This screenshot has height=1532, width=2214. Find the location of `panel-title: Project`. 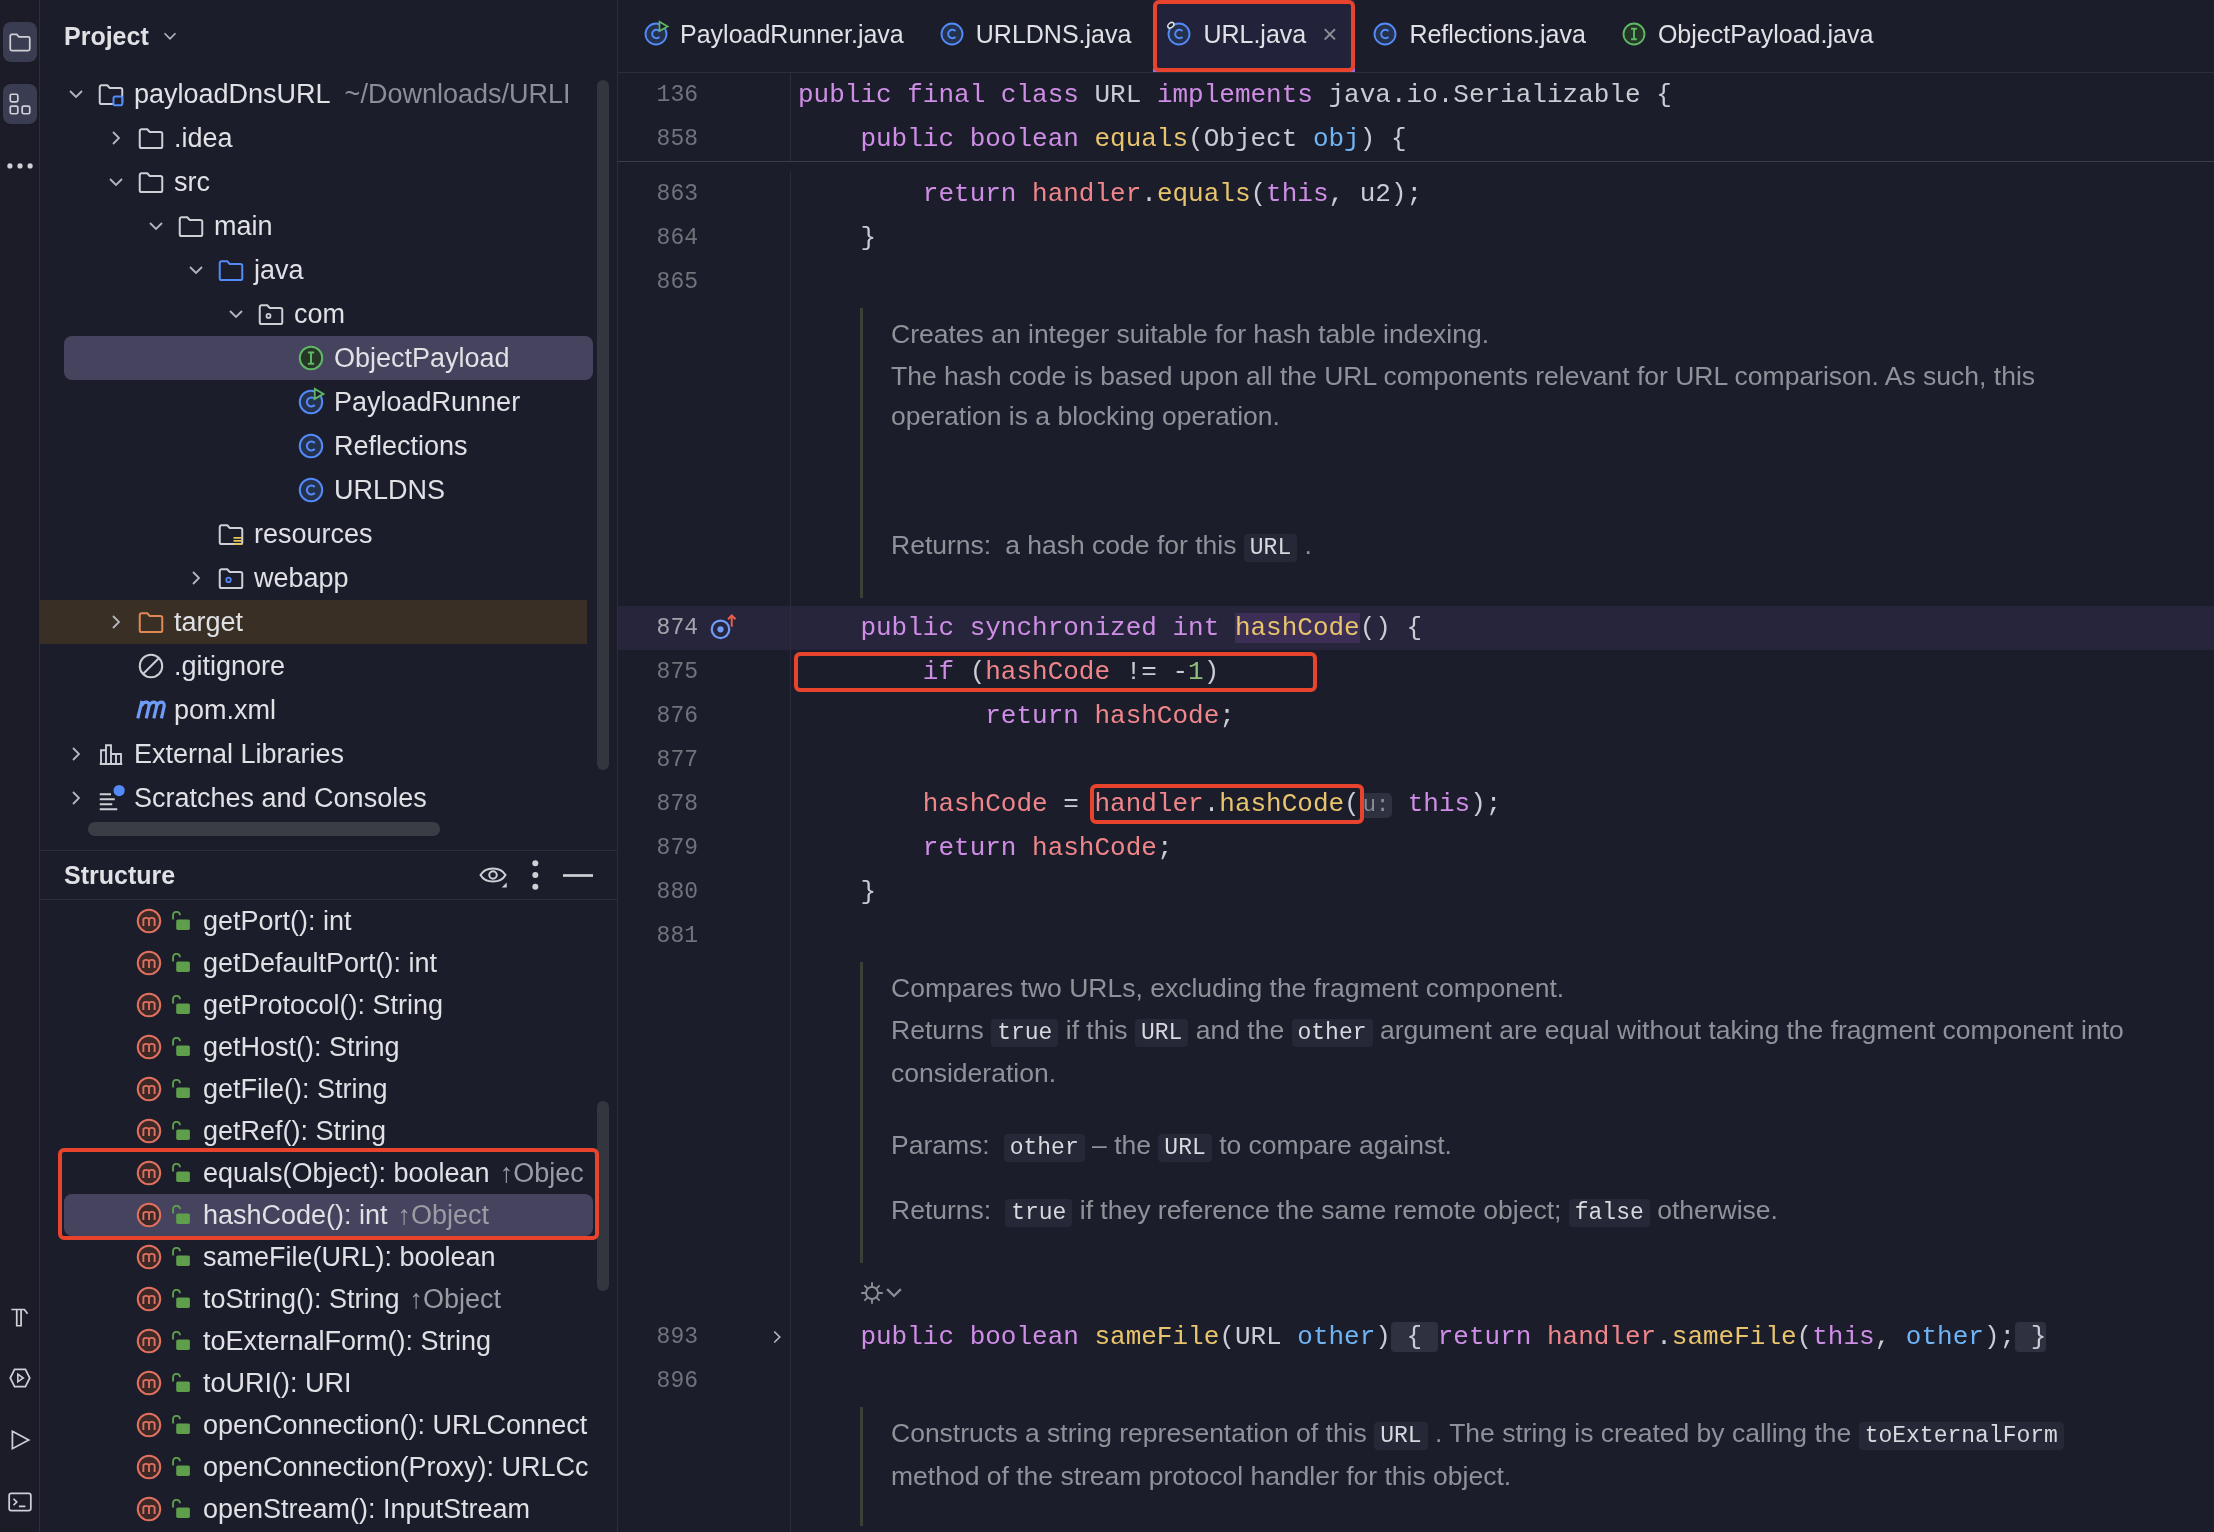

panel-title: Project is located at coordinates (106, 36).